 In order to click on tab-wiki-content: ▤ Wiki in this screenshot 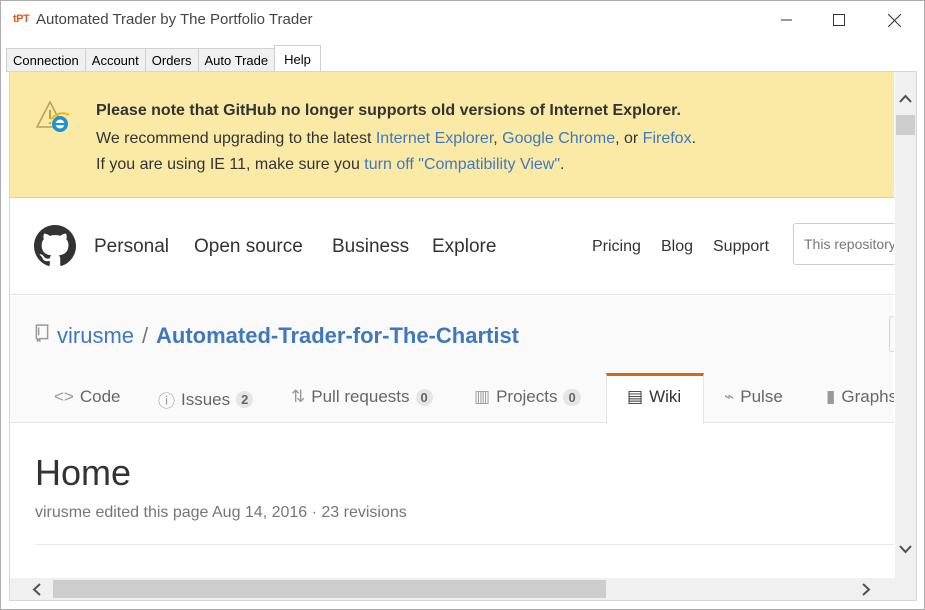, I will do `click(654, 397)`.